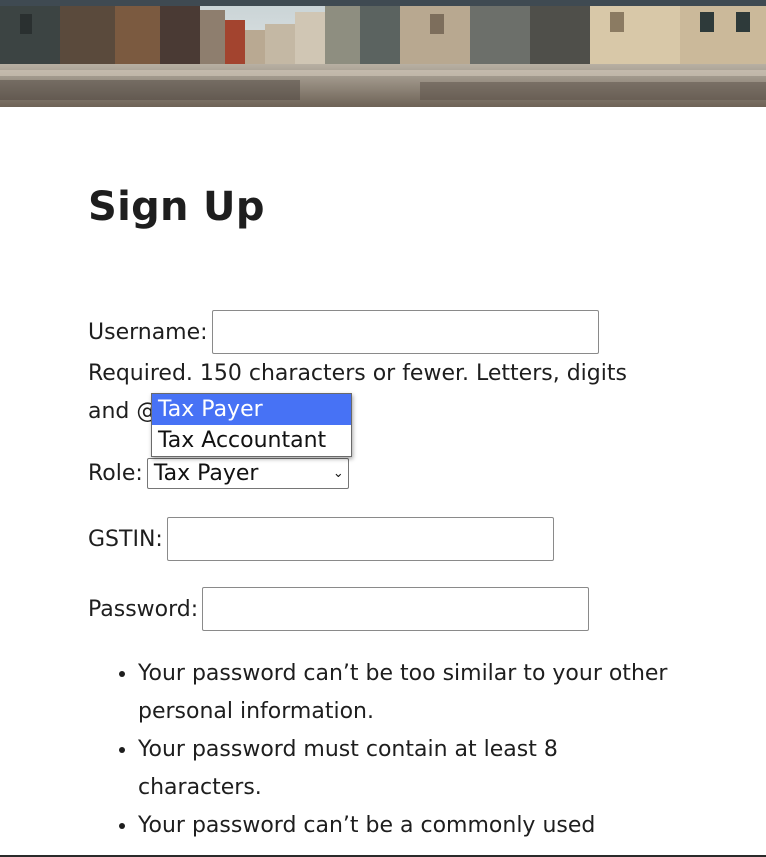  What do you see at coordinates (396, 609) in the screenshot?
I see `password-input` at bounding box center [396, 609].